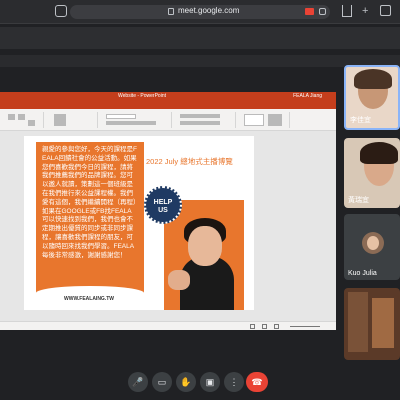  I want to click on photo-face, so click(205, 246).